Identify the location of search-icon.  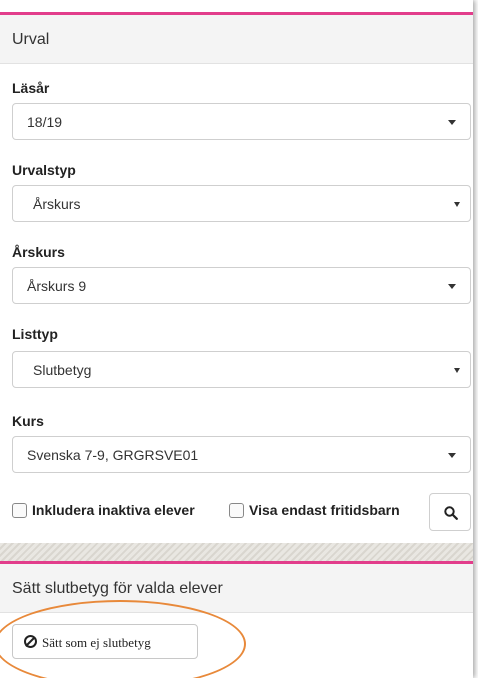
(451, 513).